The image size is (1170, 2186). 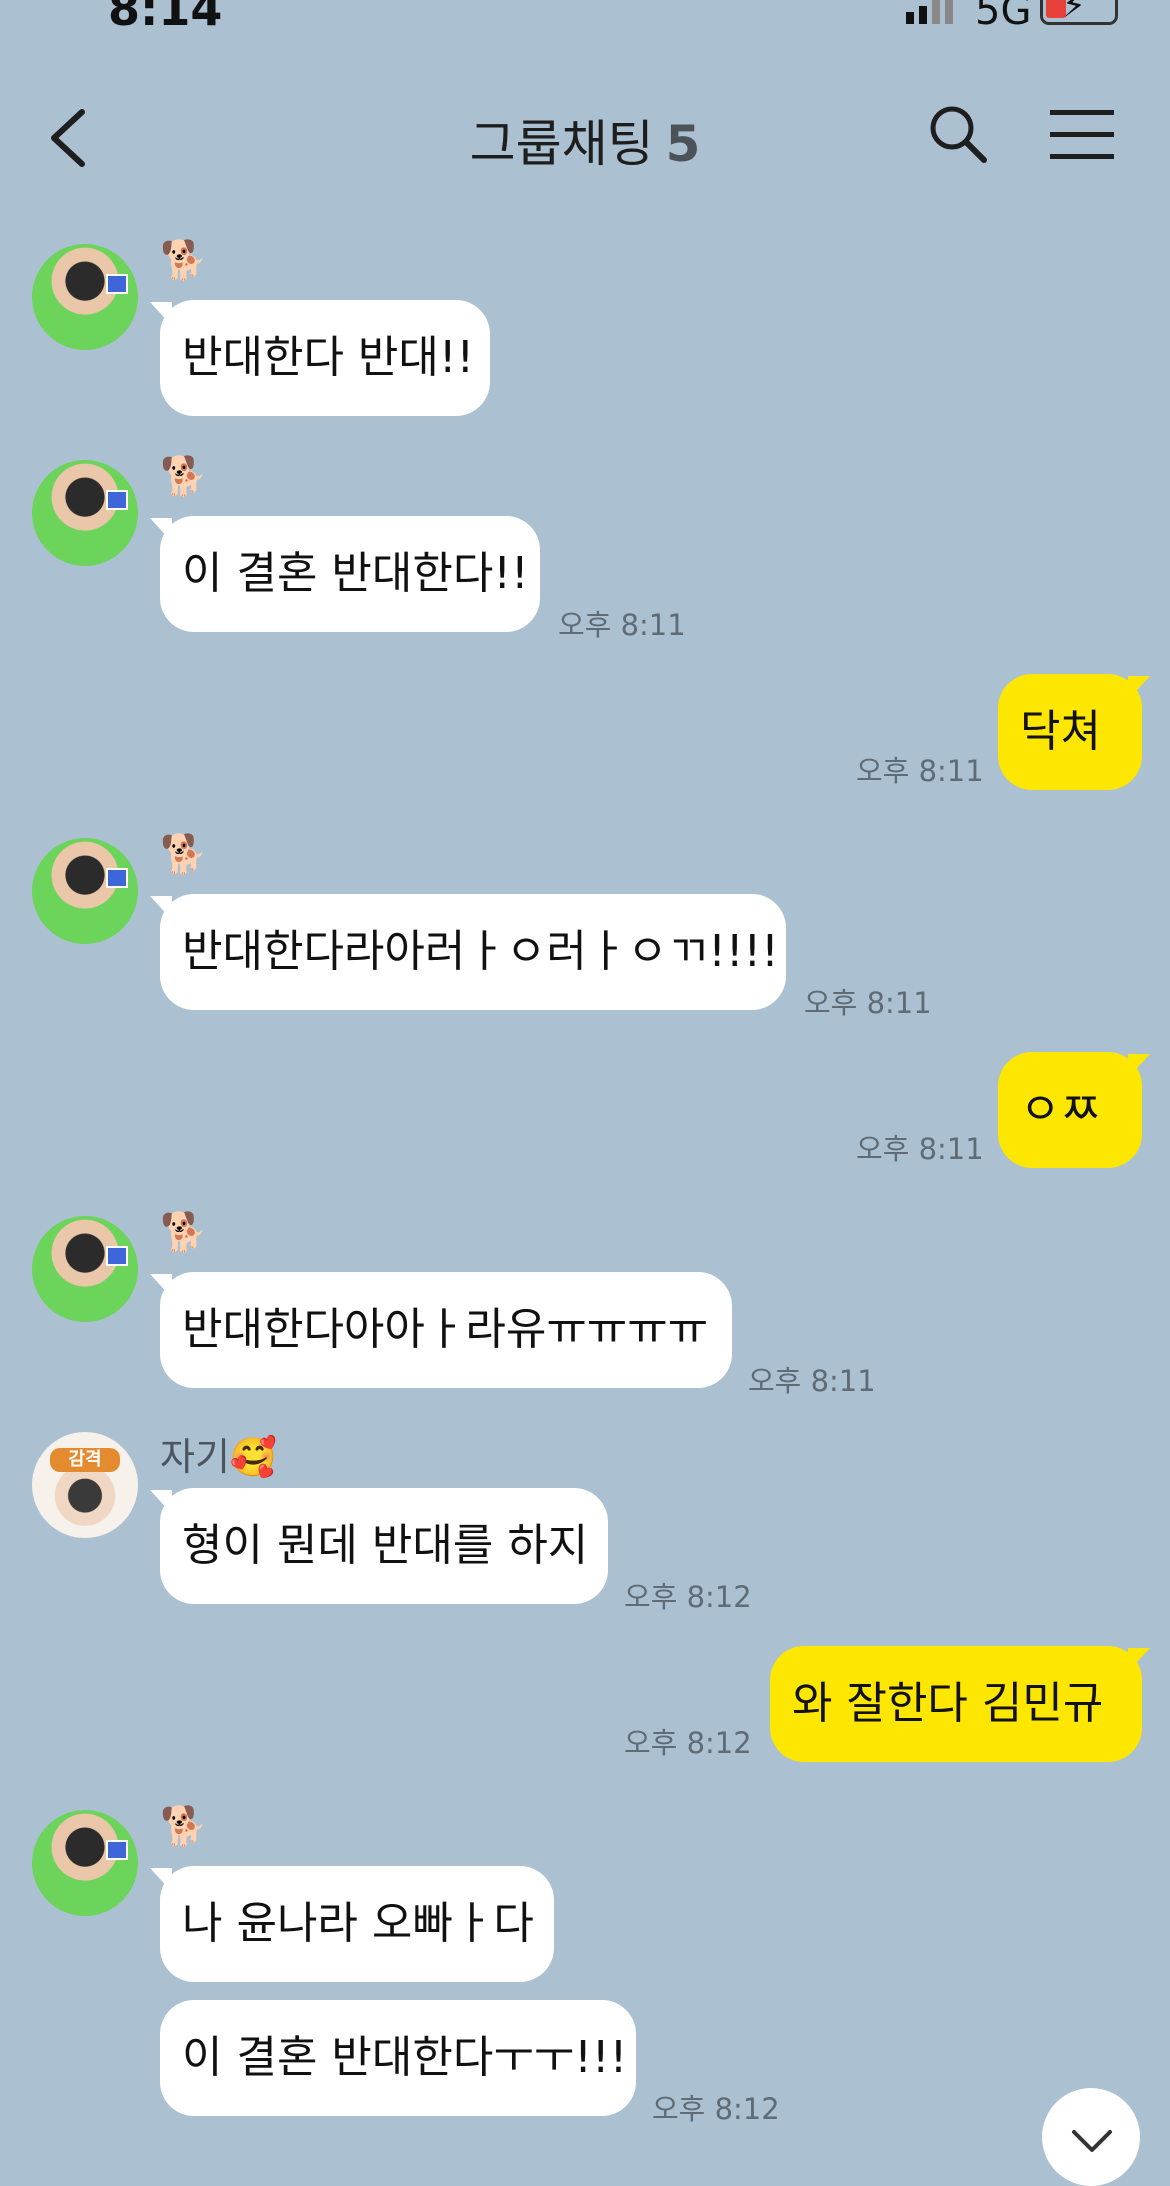 I want to click on member-count: 5, so click(x=683, y=144).